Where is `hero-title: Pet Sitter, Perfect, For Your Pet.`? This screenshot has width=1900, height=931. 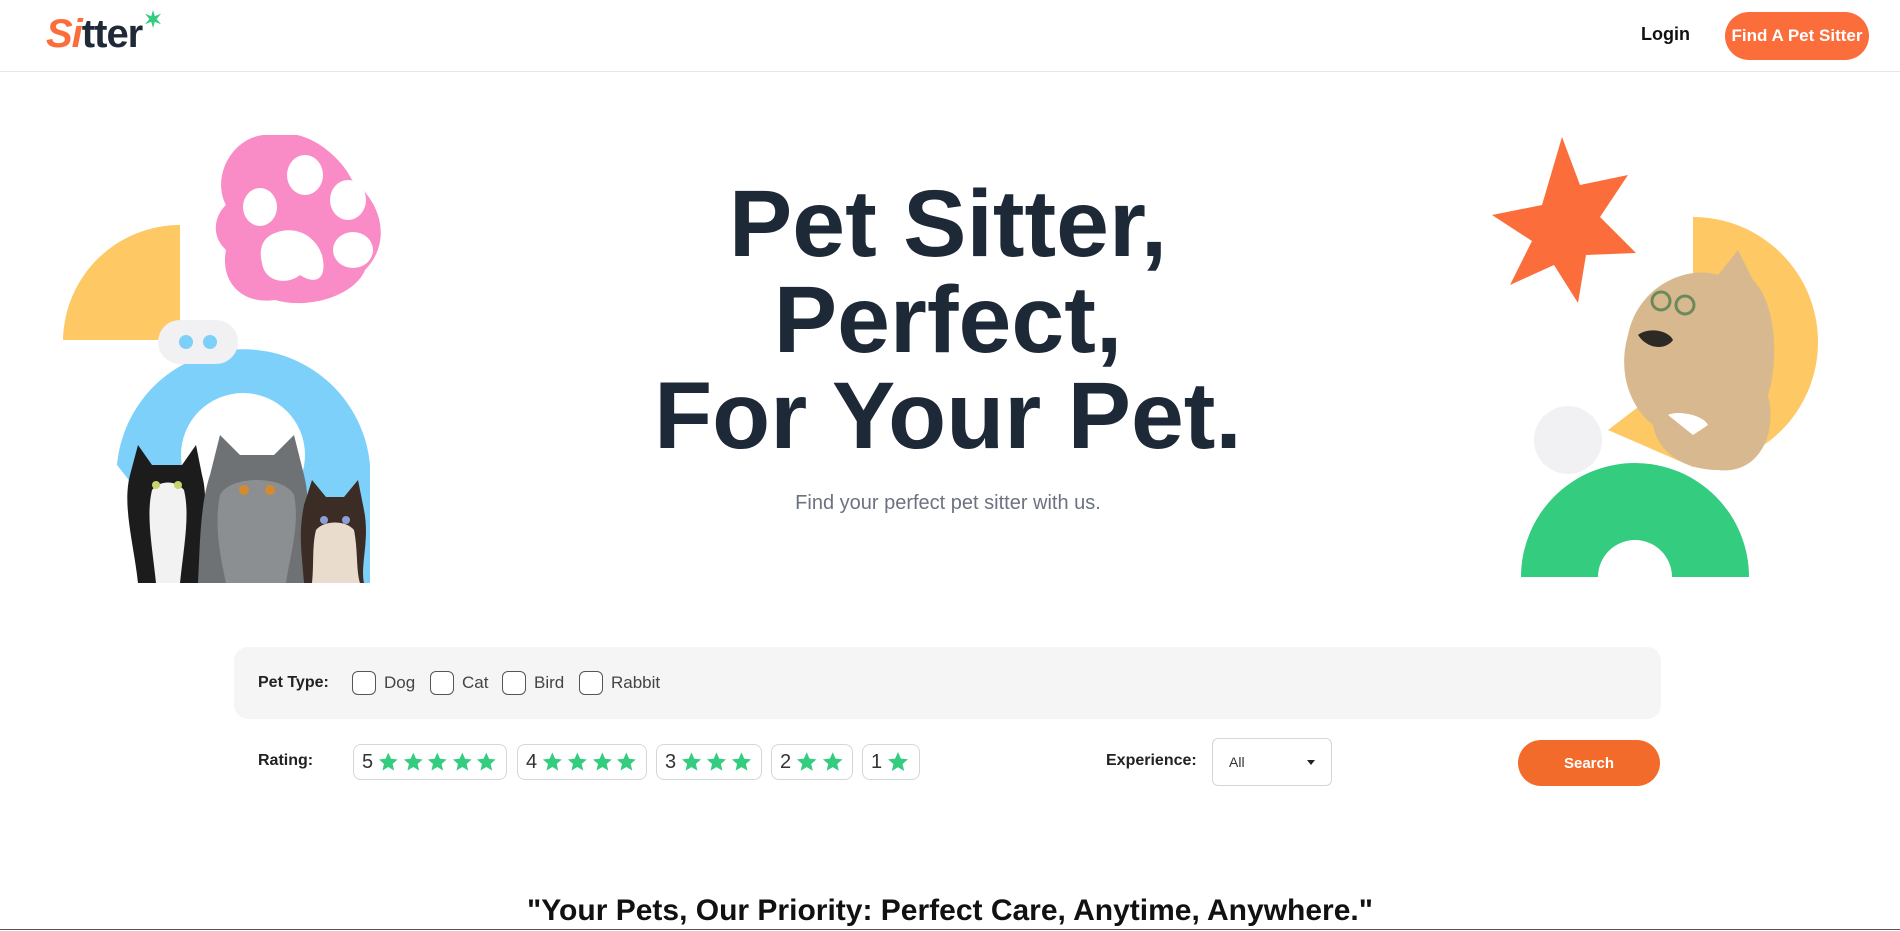
hero-title: Pet Sitter, Perfect, For Your Pet. is located at coordinates (948, 320).